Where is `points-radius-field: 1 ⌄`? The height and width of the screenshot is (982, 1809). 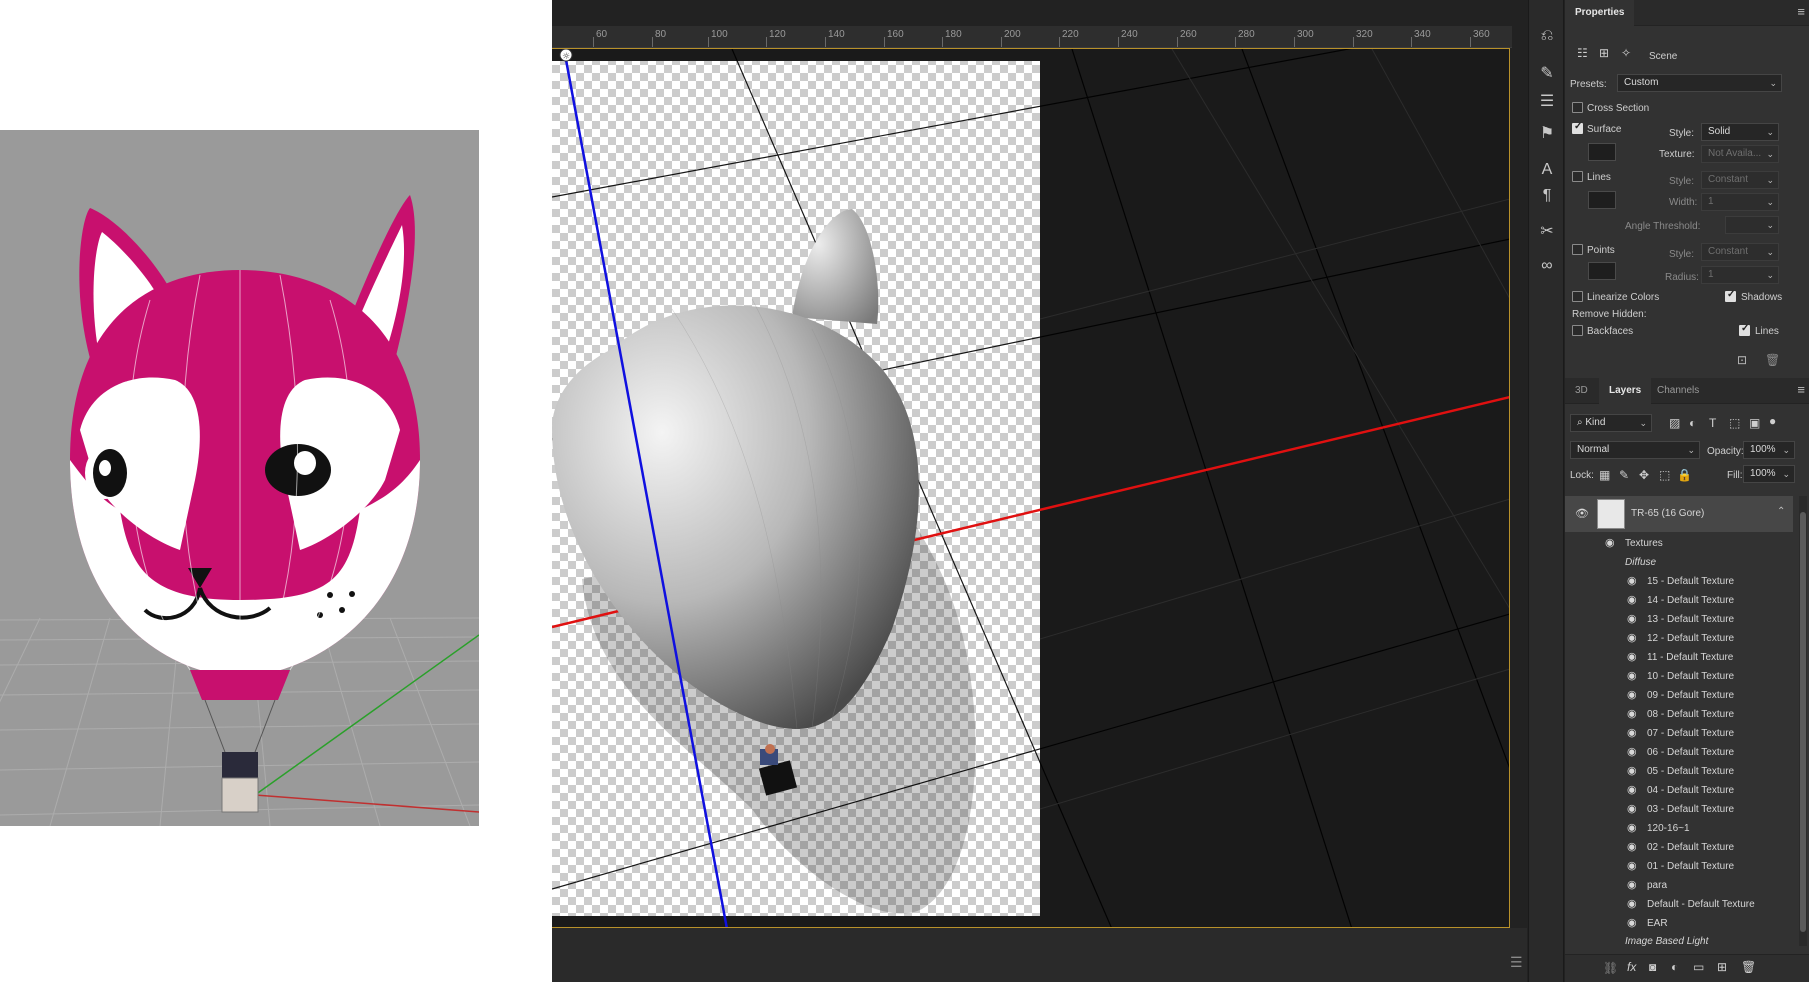
points-radius-field: 1 ⌄ is located at coordinates (1740, 275).